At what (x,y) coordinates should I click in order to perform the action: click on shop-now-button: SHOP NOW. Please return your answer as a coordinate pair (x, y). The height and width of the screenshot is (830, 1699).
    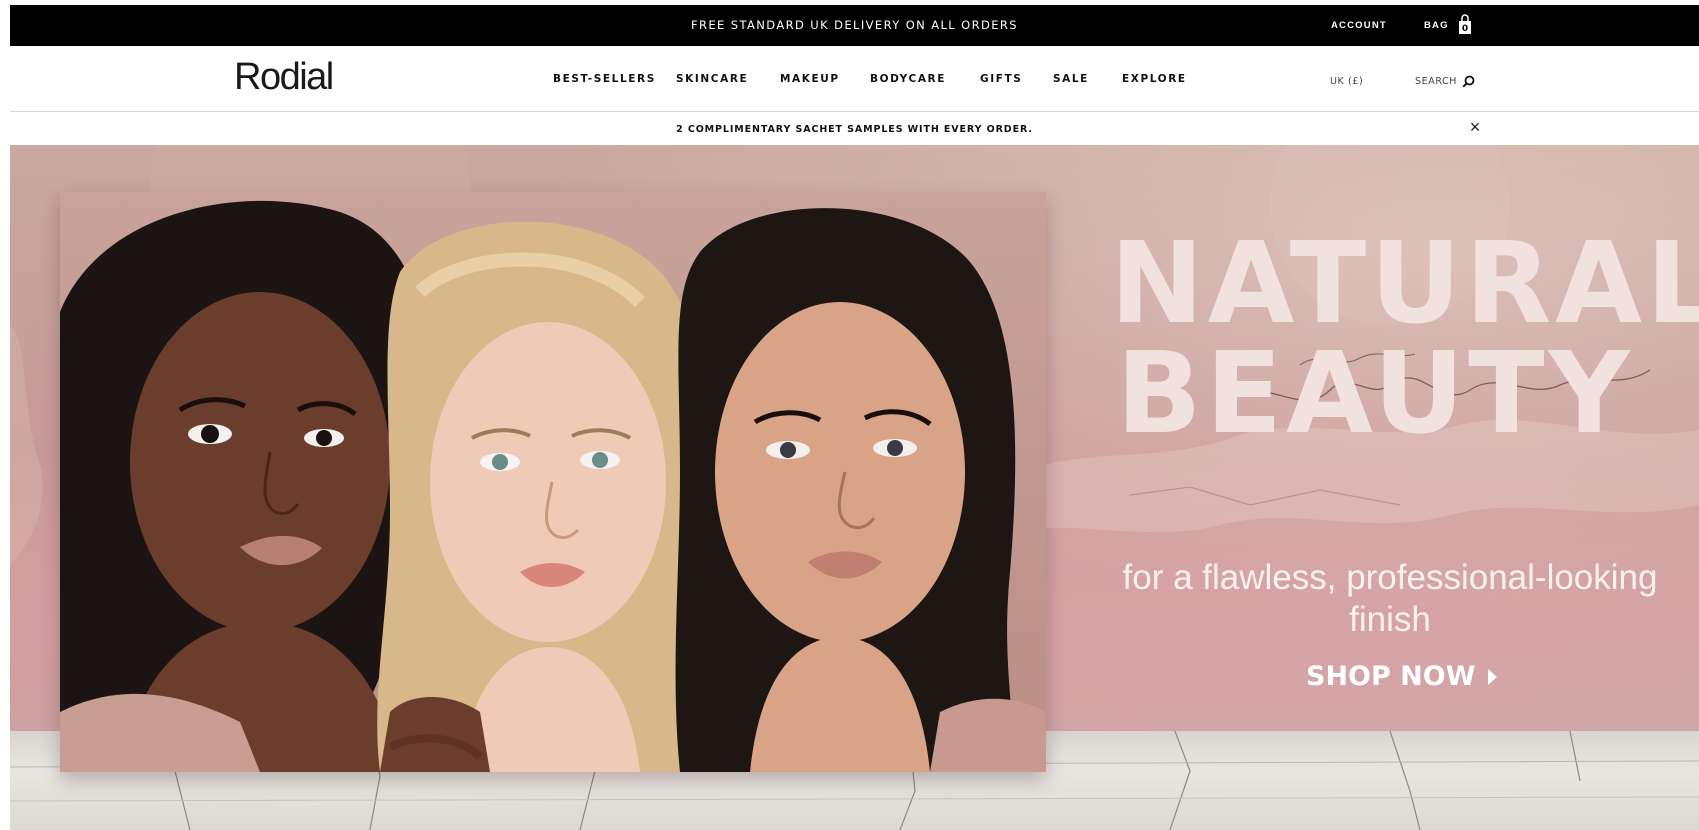
    Looking at the image, I should click on (1401, 676).